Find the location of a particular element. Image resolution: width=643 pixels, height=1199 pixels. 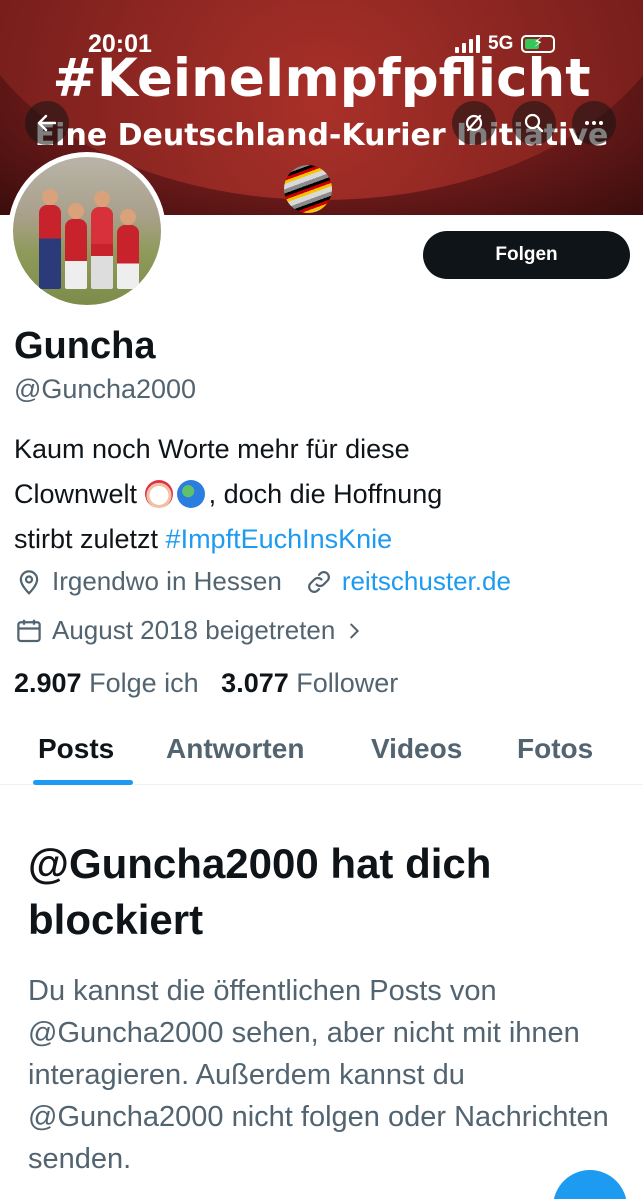

tab-photos: Fotos is located at coordinates (555, 749).